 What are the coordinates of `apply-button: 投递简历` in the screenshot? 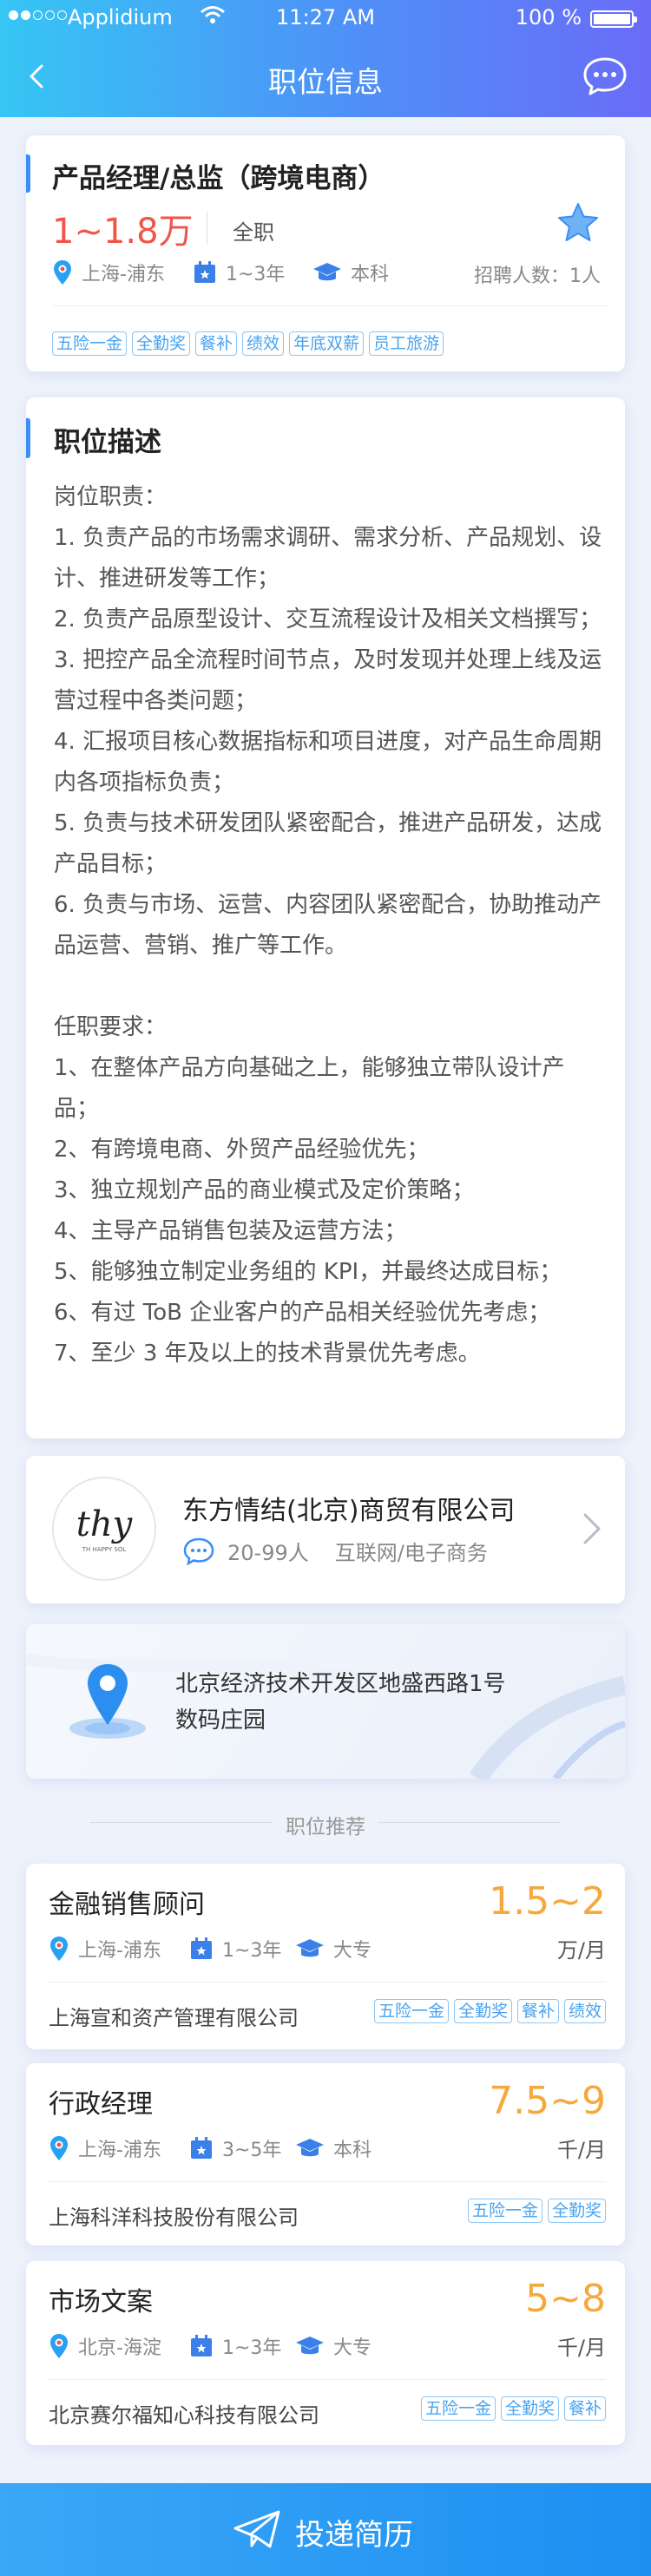 It's located at (325, 2529).